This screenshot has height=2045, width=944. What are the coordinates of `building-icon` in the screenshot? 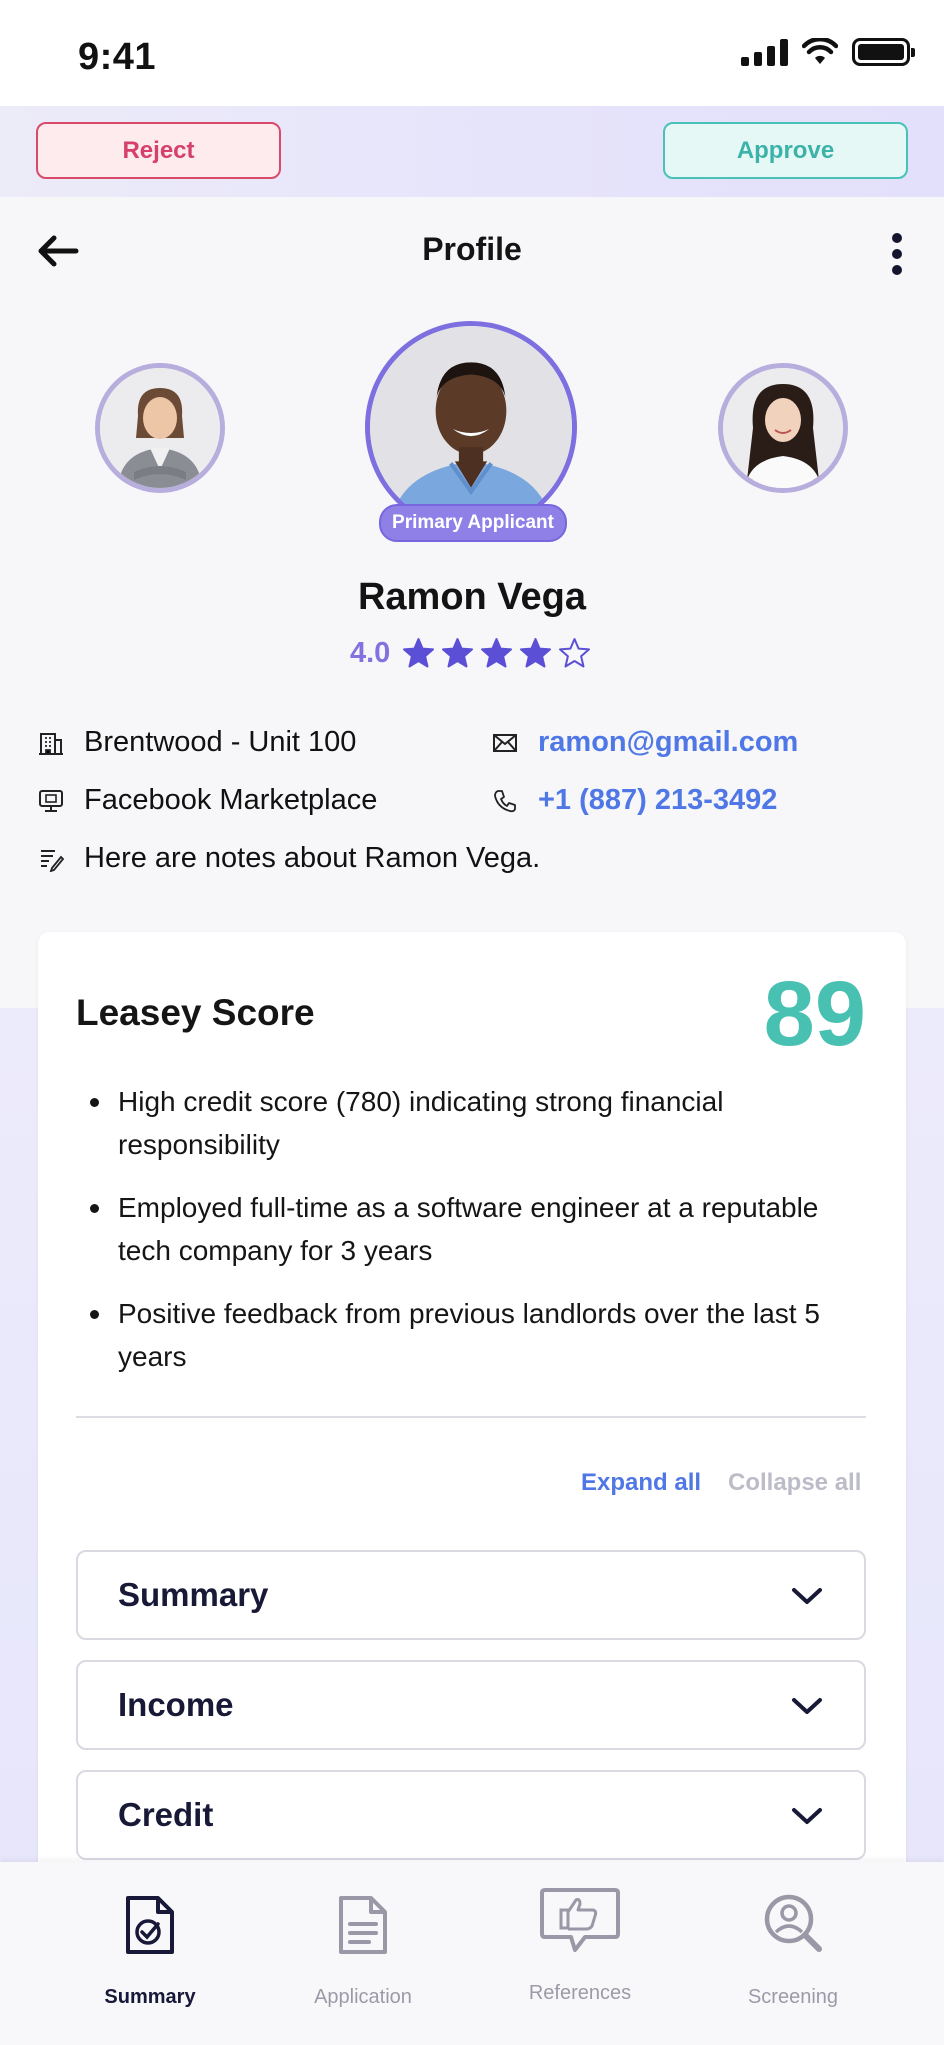 It's located at (51, 743).